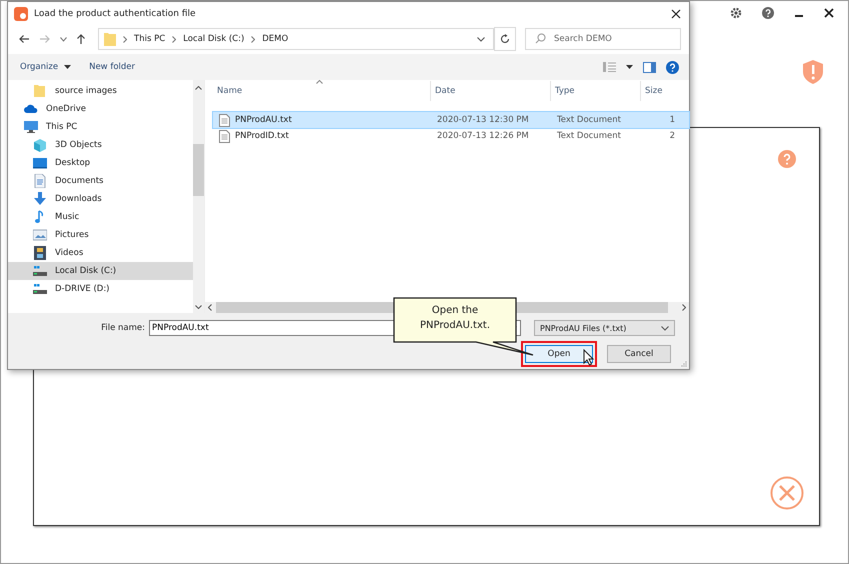  Describe the element at coordinates (40, 235) in the screenshot. I see `picture-icon` at that location.